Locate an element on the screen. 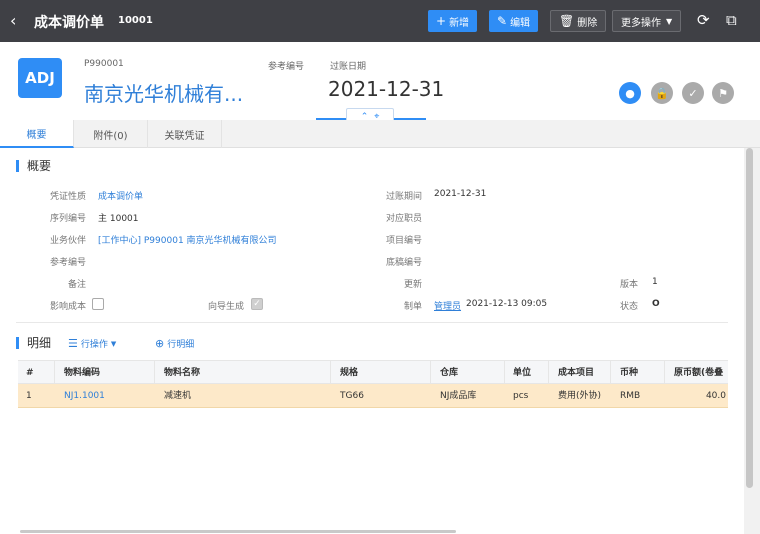 The image size is (760, 534). maker-label: 制单 is located at coordinates (412, 307).